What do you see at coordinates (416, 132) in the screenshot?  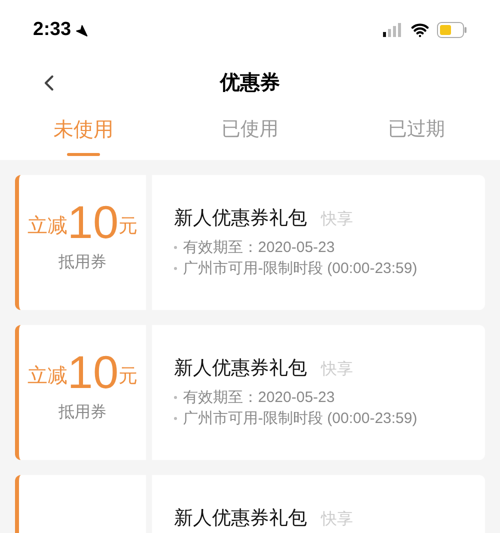 I see `tab: 已过期` at bounding box center [416, 132].